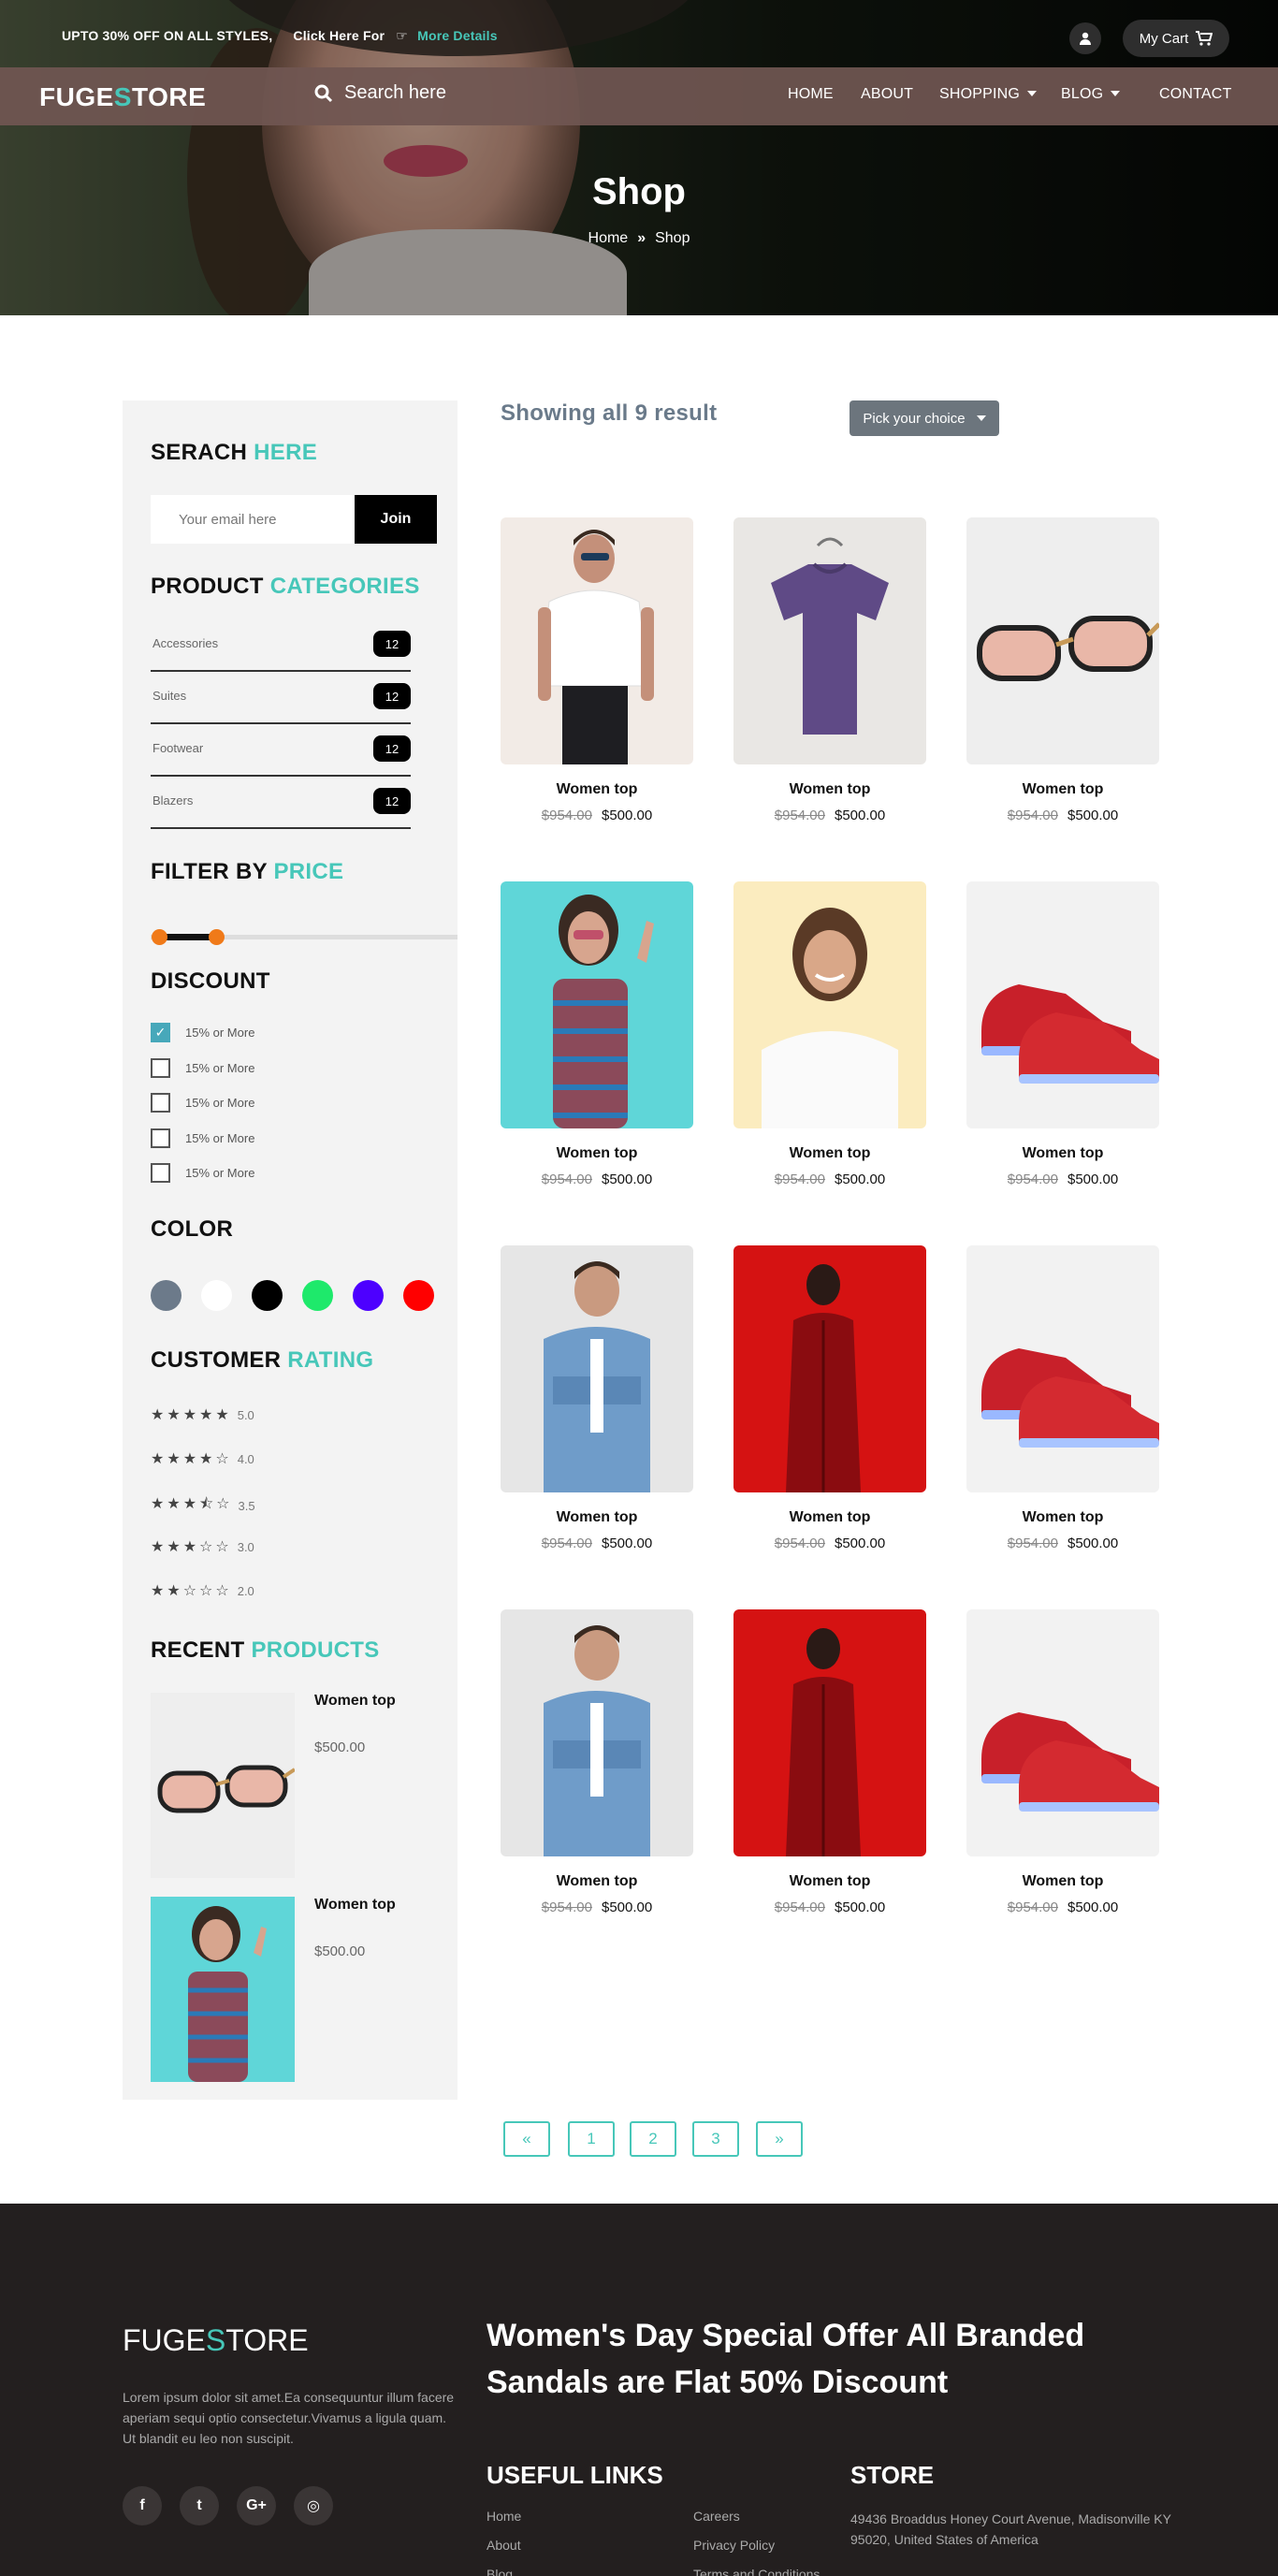 Image resolution: width=1278 pixels, height=2576 pixels. I want to click on pagination-page-2: 2, so click(653, 2139).